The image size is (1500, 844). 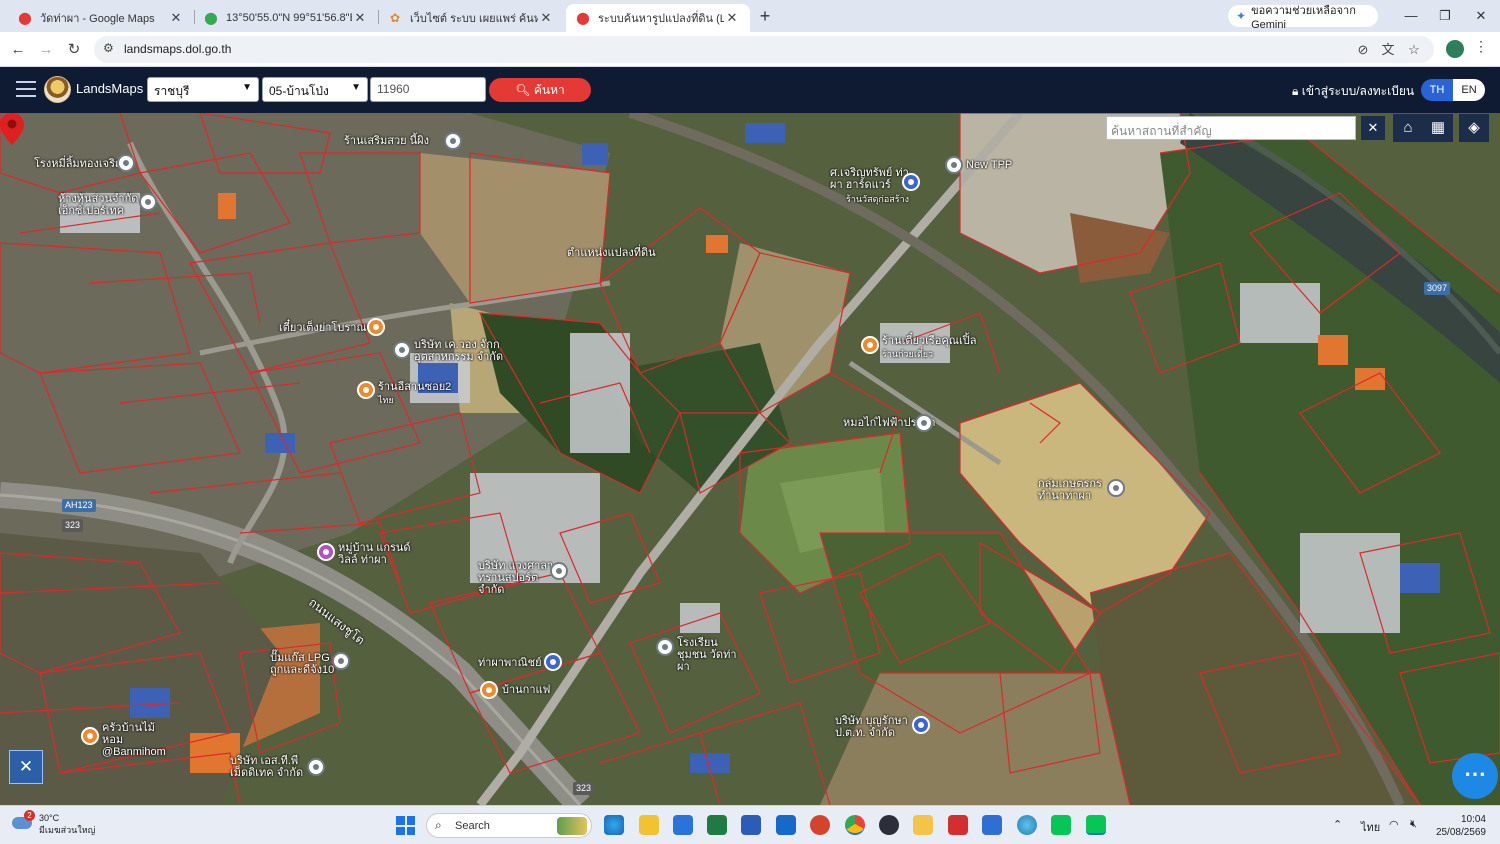 I want to click on reload-icon: ↻, so click(x=74, y=50).